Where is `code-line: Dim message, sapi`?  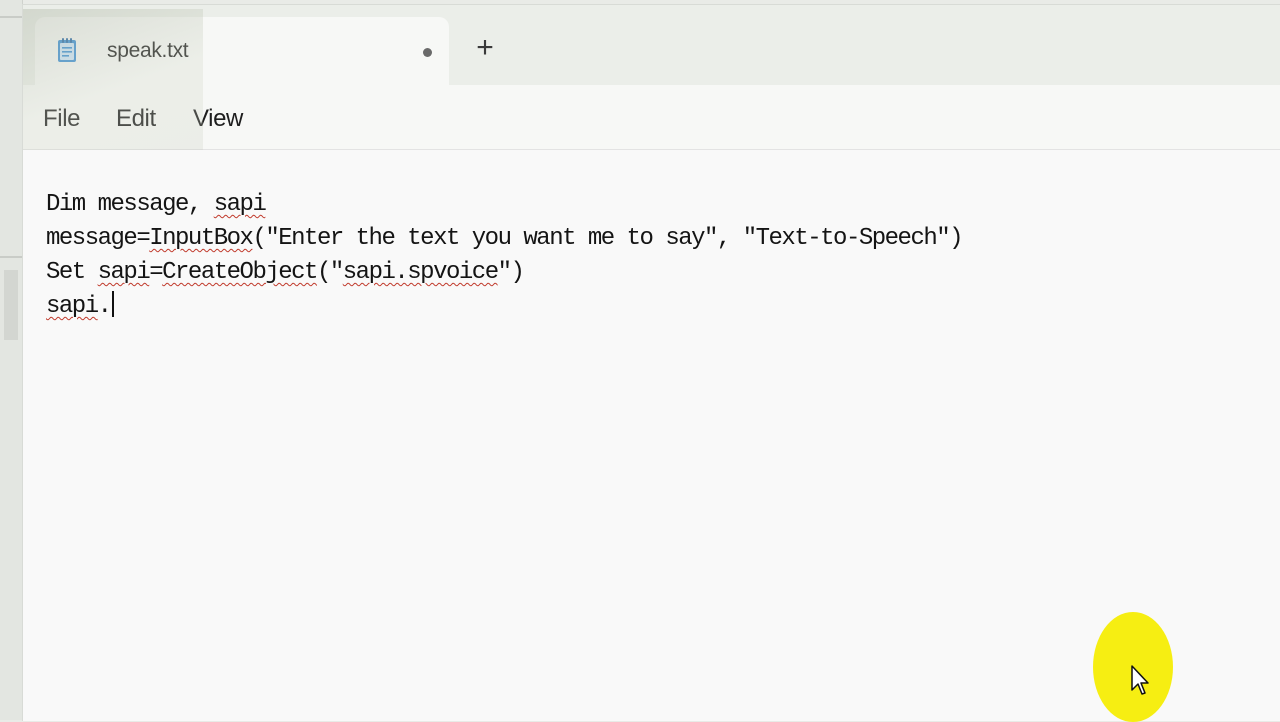
code-line: Dim message, sapi is located at coordinates (504, 205).